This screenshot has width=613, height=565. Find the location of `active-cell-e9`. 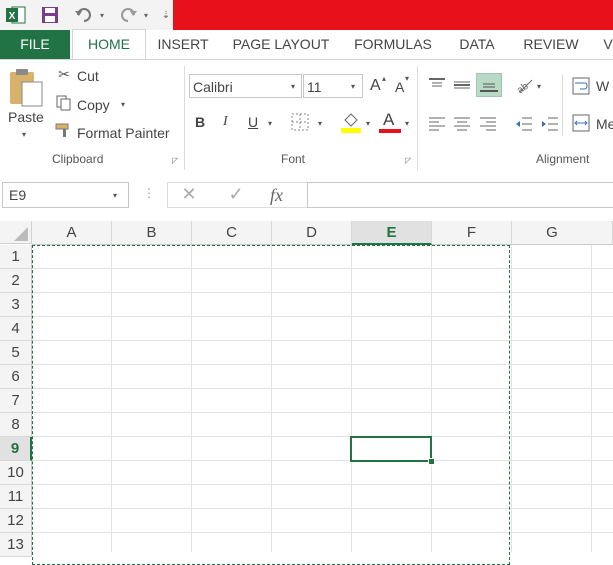

active-cell-e9 is located at coordinates (391, 449).